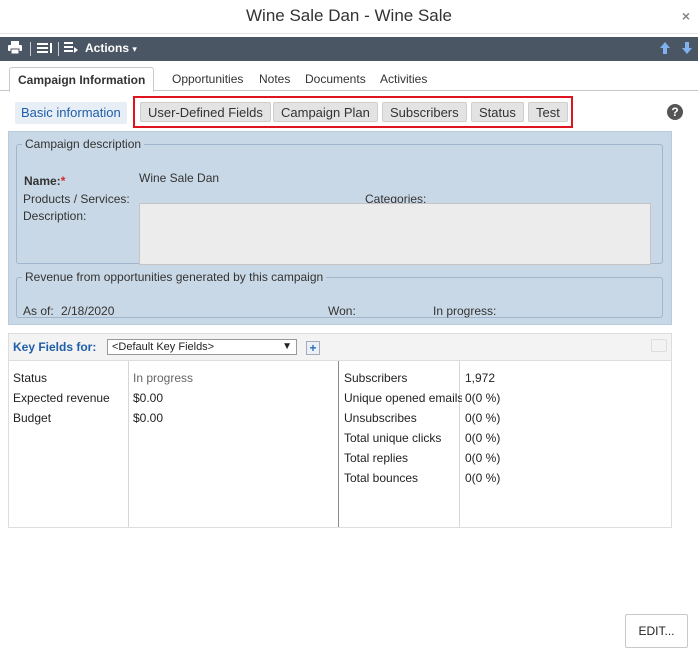 The height and width of the screenshot is (654, 698). Describe the element at coordinates (287, 346) in the screenshot. I see `dropdown-arrow-icon: ▼` at that location.